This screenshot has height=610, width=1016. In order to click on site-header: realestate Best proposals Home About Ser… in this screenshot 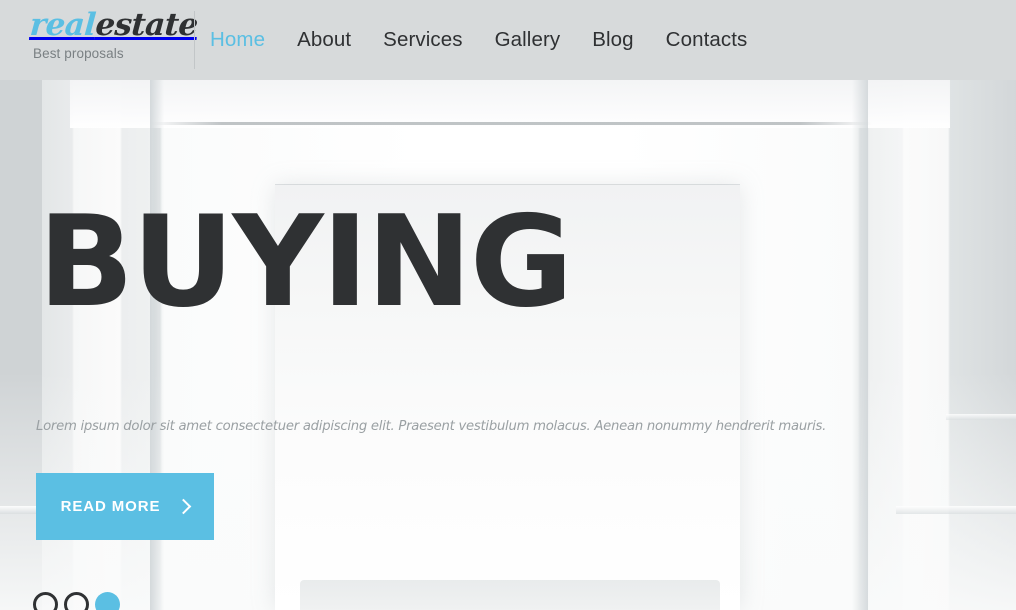, I will do `click(508, 40)`.